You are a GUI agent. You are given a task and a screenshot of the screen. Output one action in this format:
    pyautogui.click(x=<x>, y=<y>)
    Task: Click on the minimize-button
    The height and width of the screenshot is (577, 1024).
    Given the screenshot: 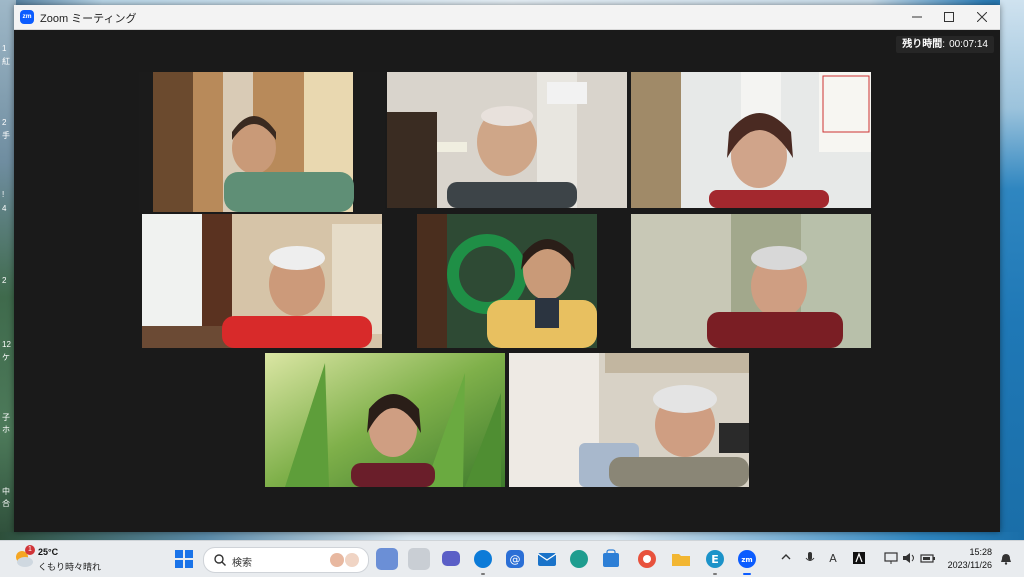 What is the action you would take?
    pyautogui.click(x=917, y=17)
    